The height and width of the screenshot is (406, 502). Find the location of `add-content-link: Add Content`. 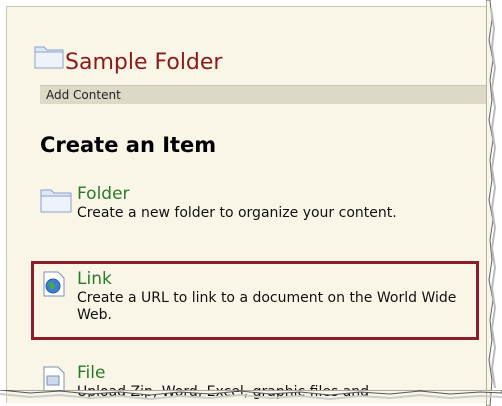

add-content-link: Add Content is located at coordinates (83, 95).